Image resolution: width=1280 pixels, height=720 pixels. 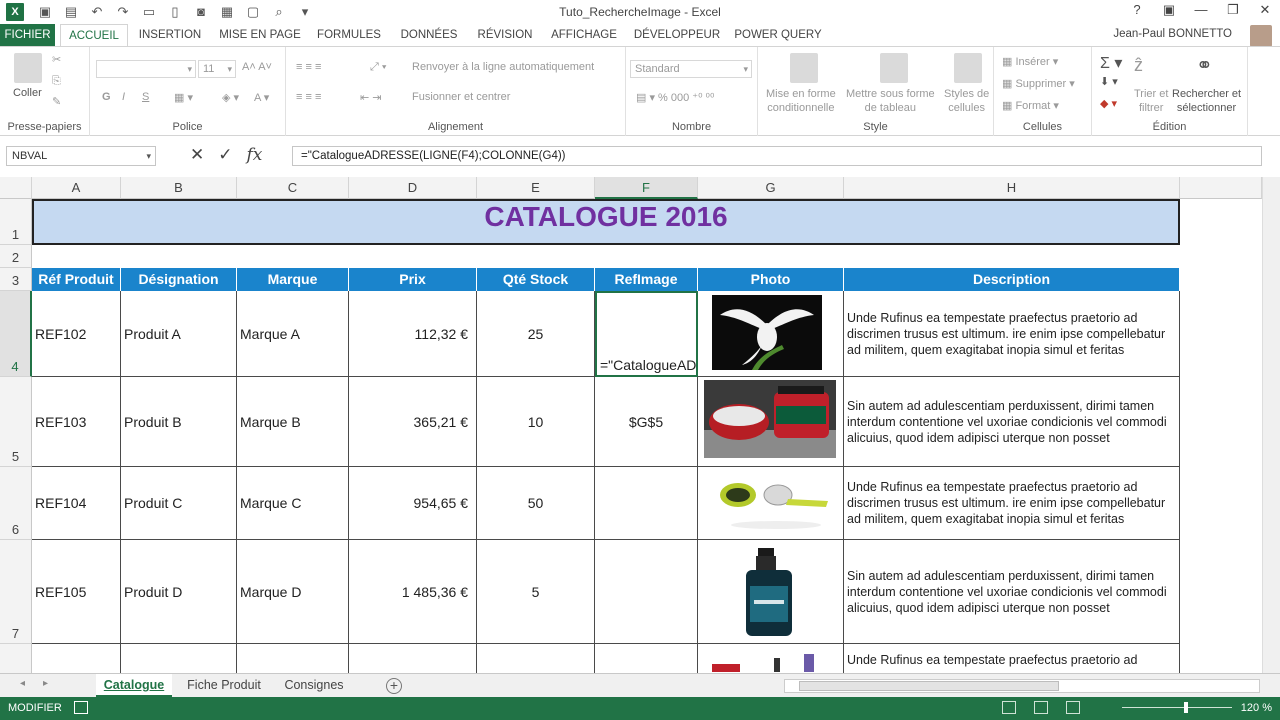 I want to click on horizontal-scrollbar, so click(x=1022, y=686).